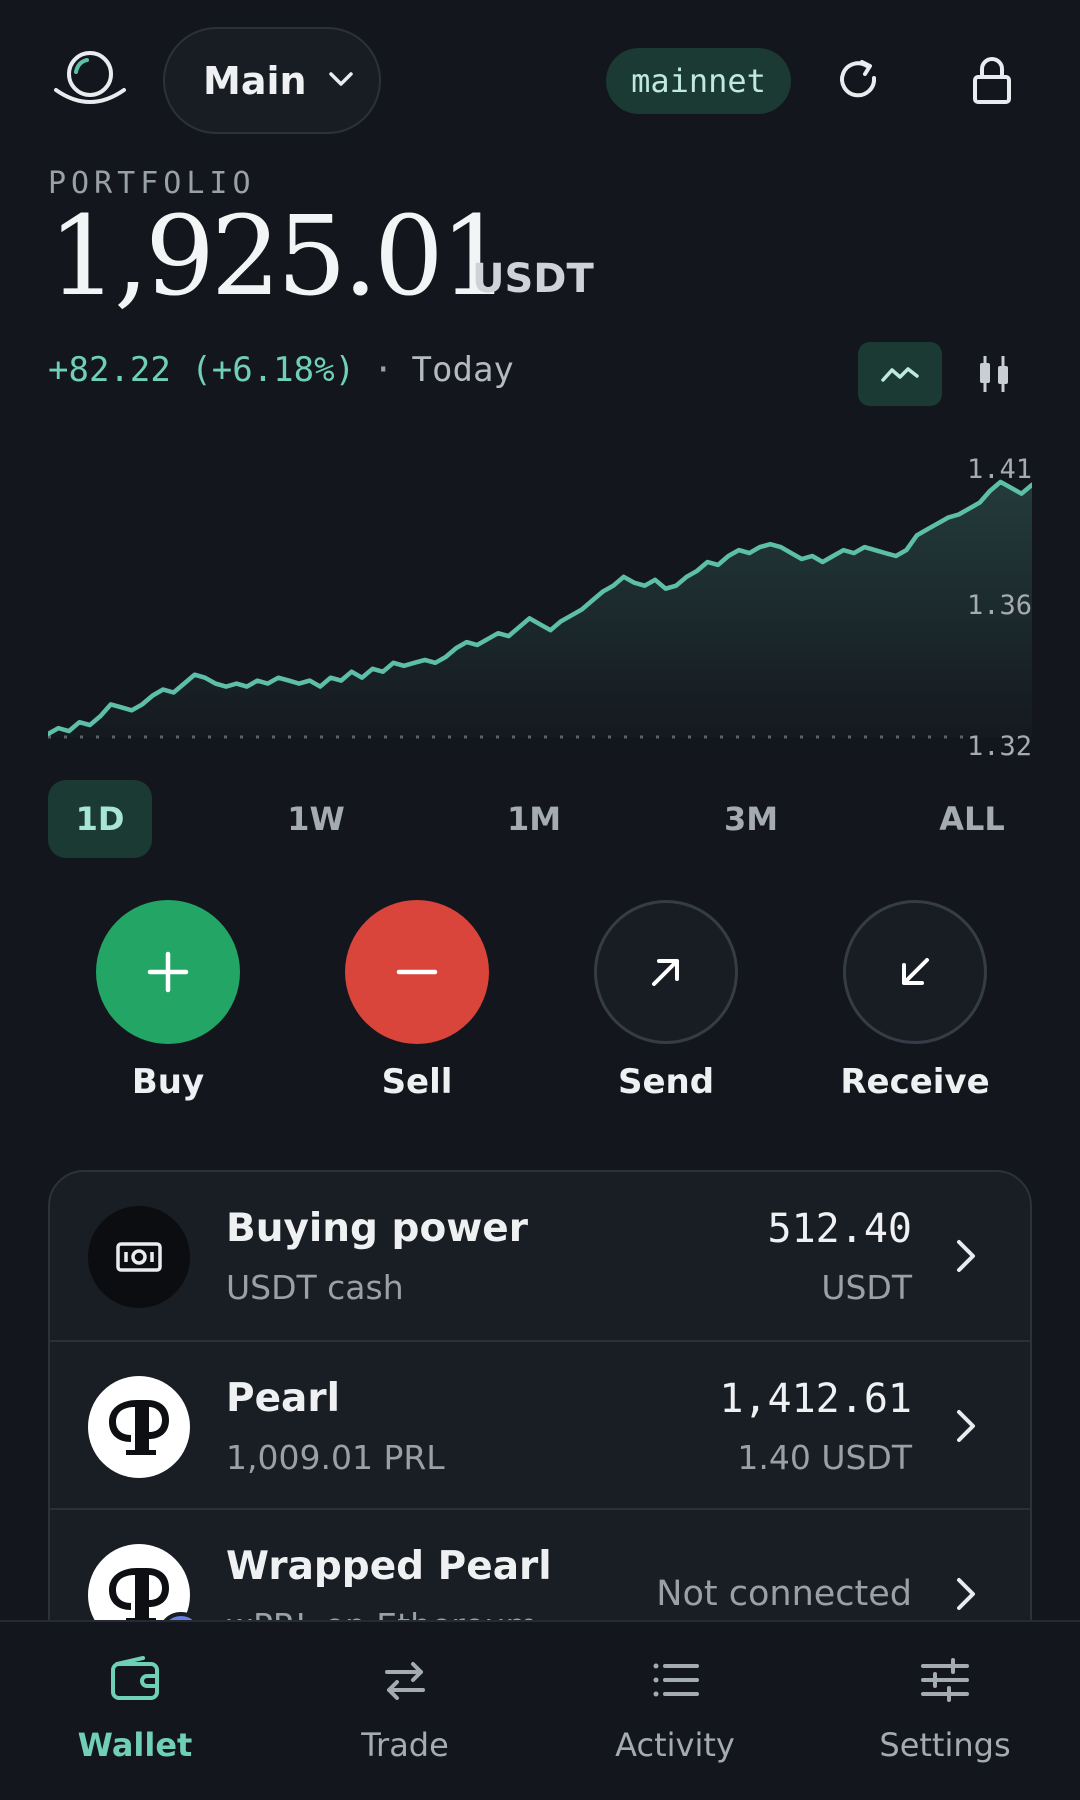 The height and width of the screenshot is (1800, 1080). Describe the element at coordinates (540, 1256) in the screenshot. I see `asset-row-buying-power: Buying power USDT cash 512.40 USDT` at that location.